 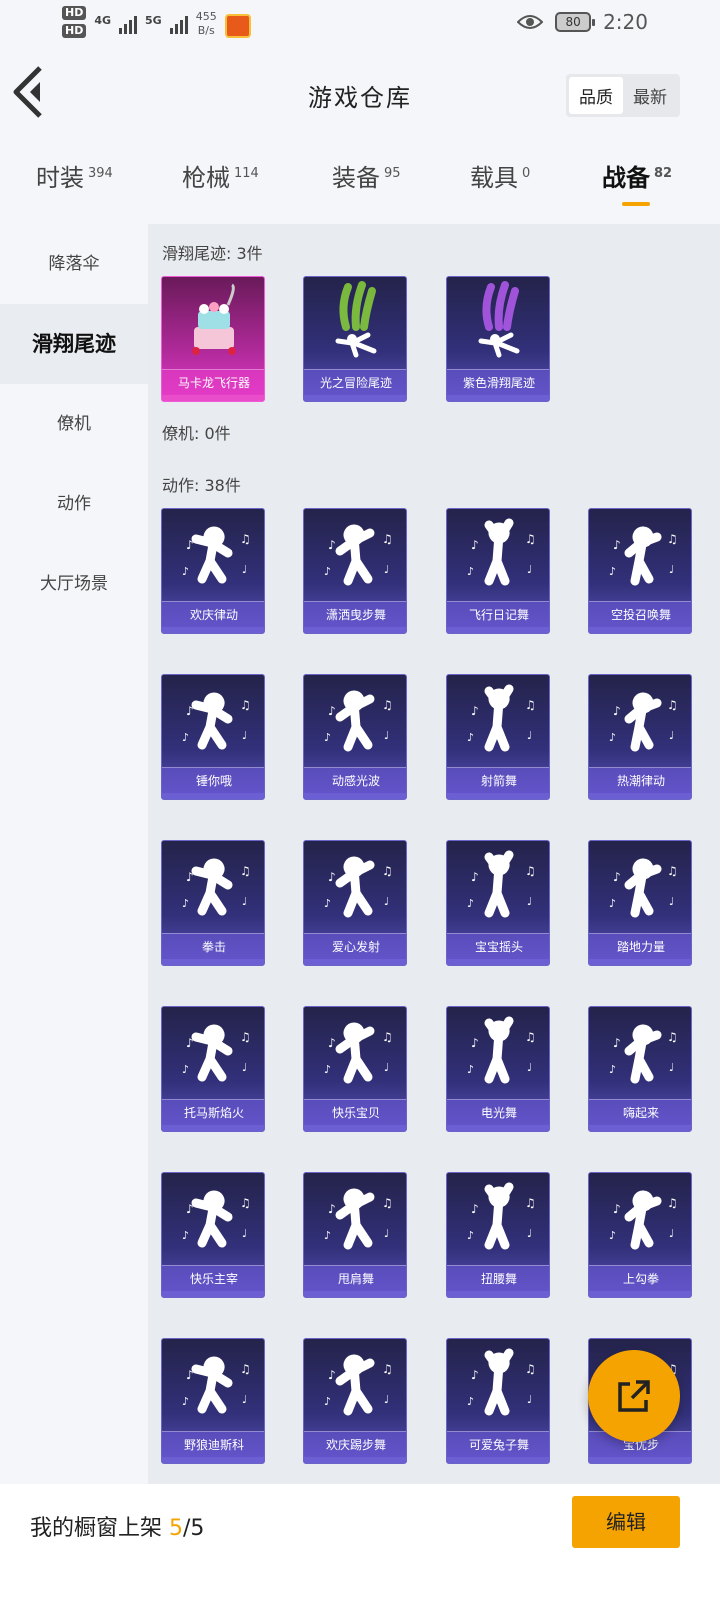 I want to click on app-notification-icon, so click(x=237, y=26).